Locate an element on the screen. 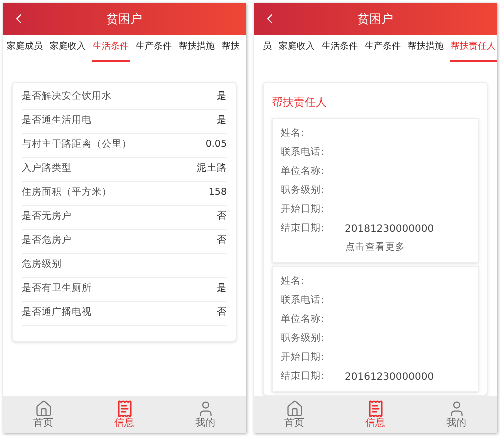 Image resolution: width=500 pixels, height=436 pixels. field-label: 是否危房户 is located at coordinates (47, 241).